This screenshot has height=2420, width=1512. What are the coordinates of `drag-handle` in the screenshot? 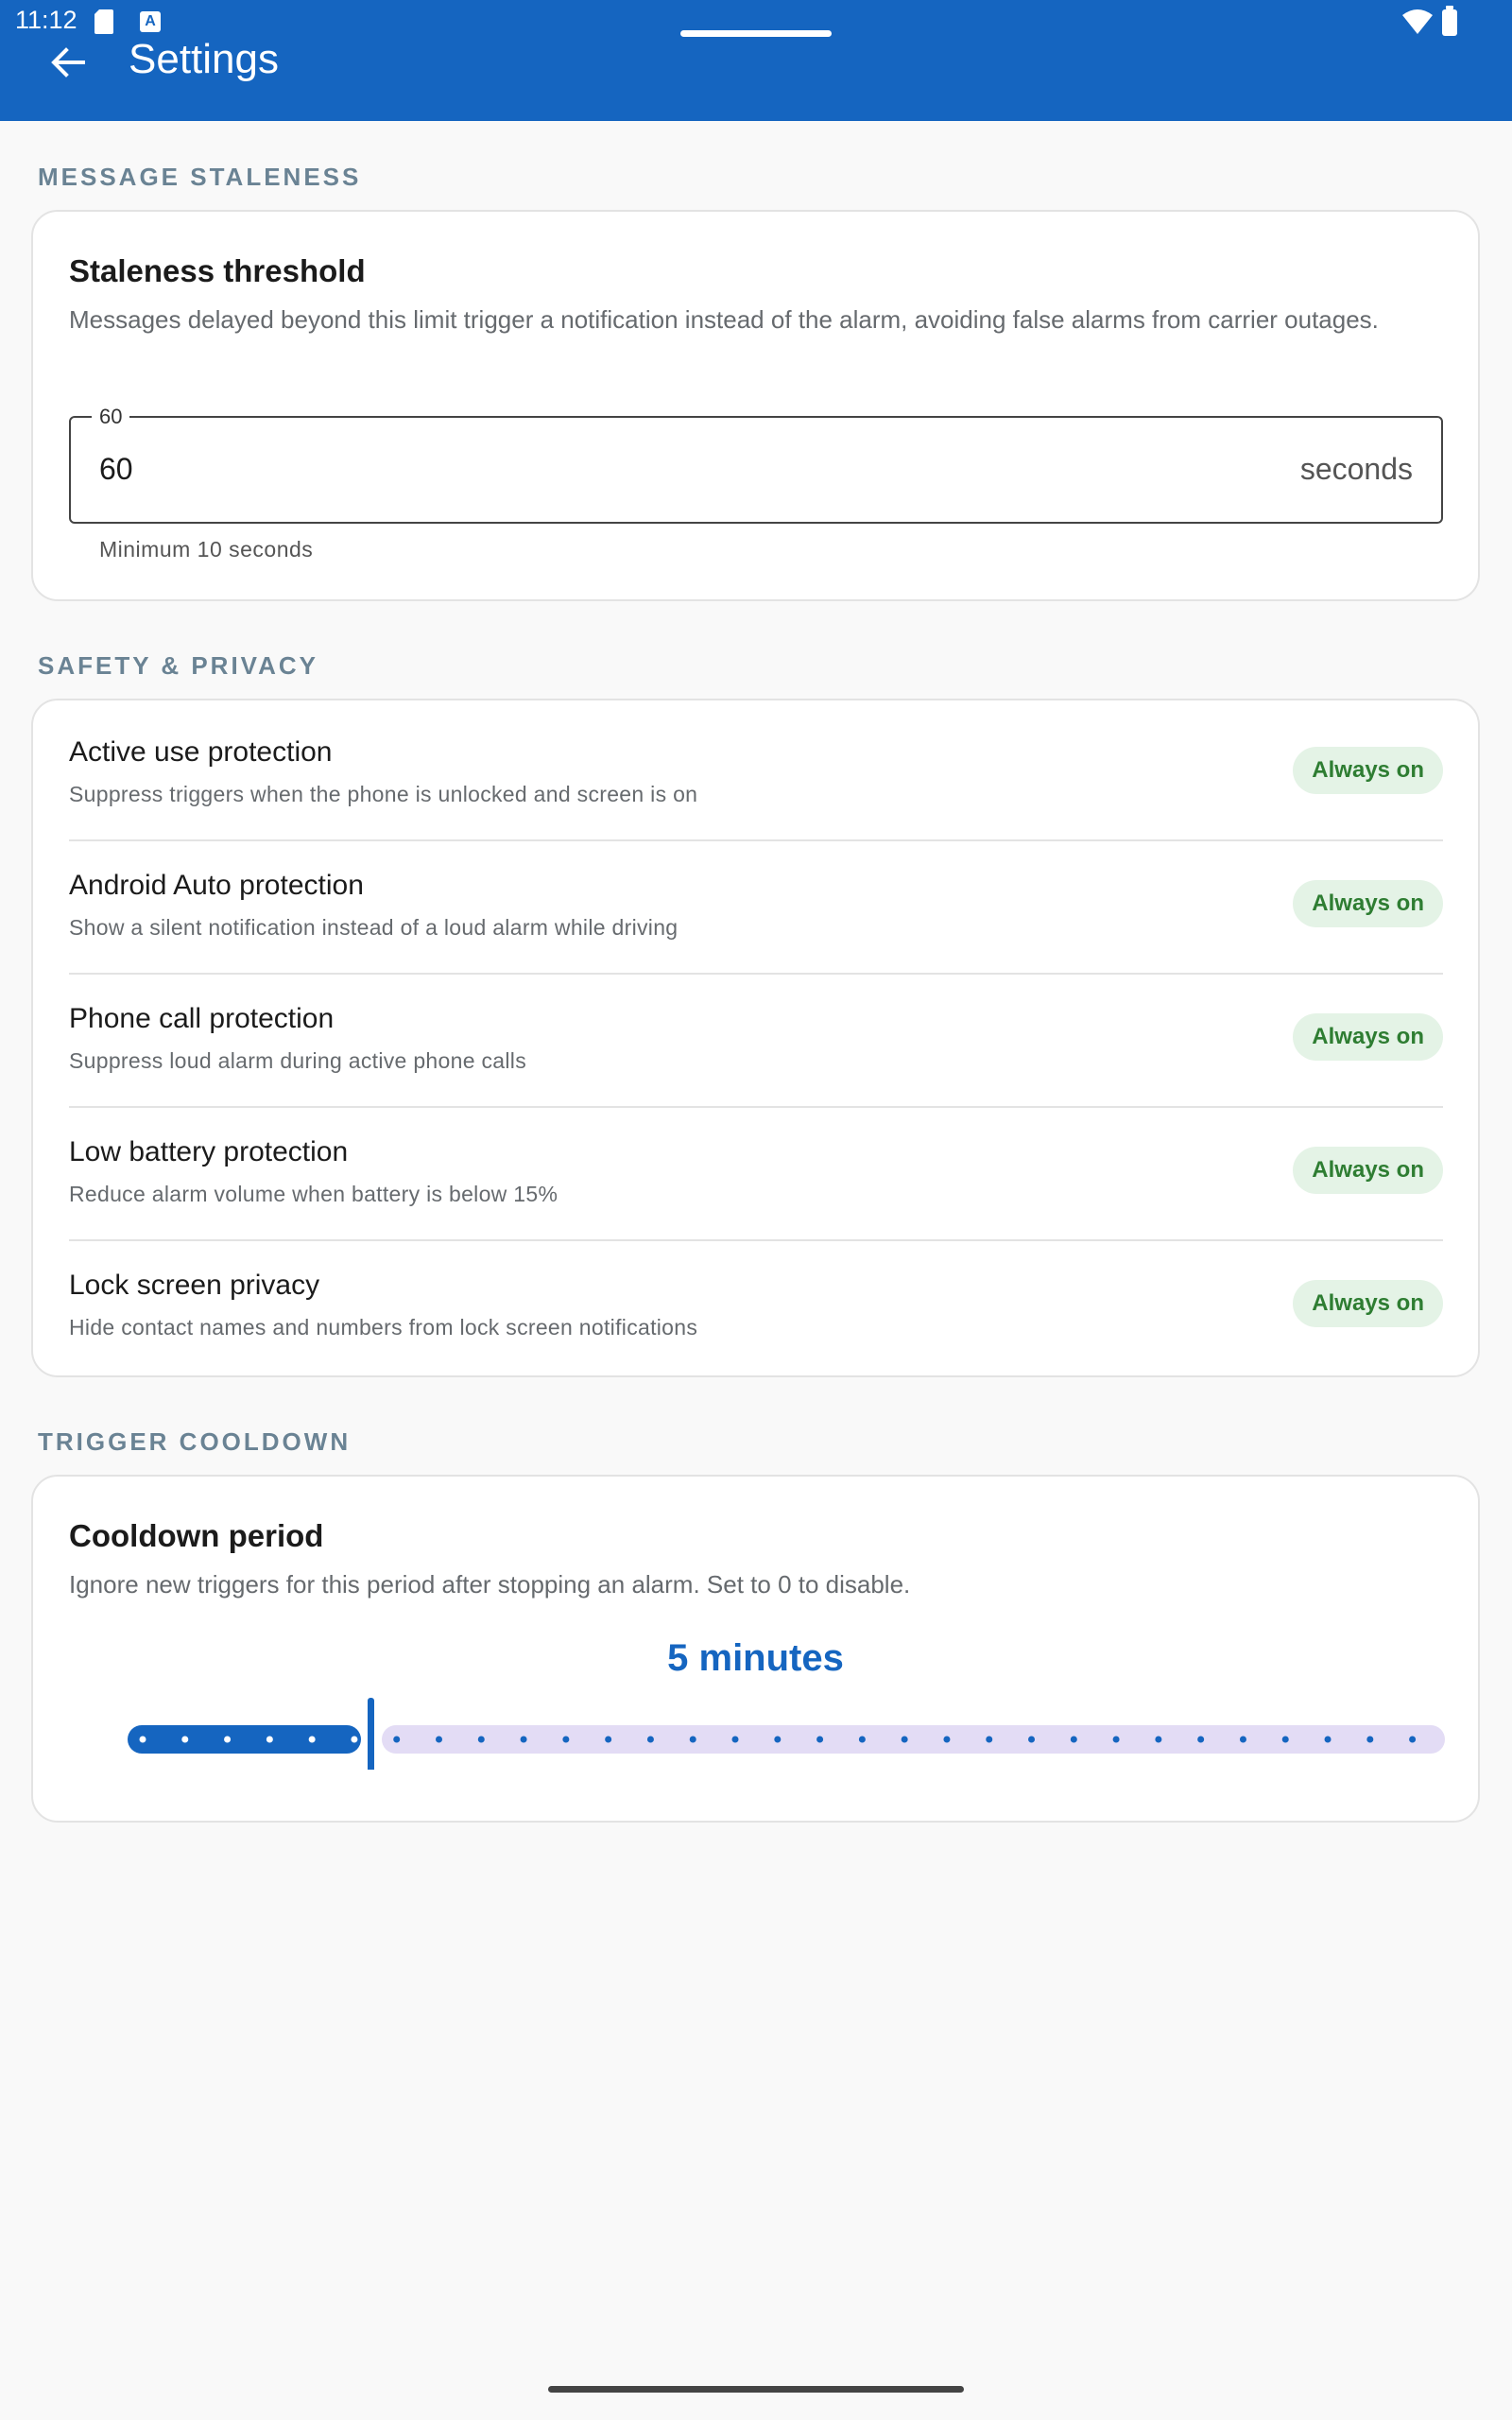 It's located at (756, 33).